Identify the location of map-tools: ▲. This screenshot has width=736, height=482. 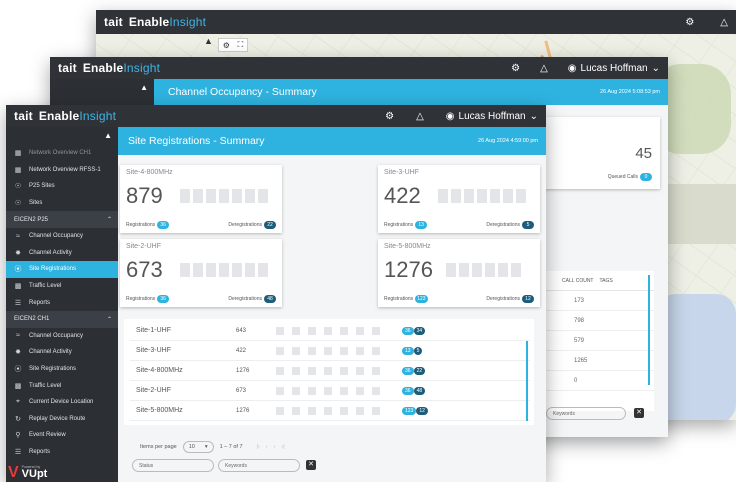
(208, 41).